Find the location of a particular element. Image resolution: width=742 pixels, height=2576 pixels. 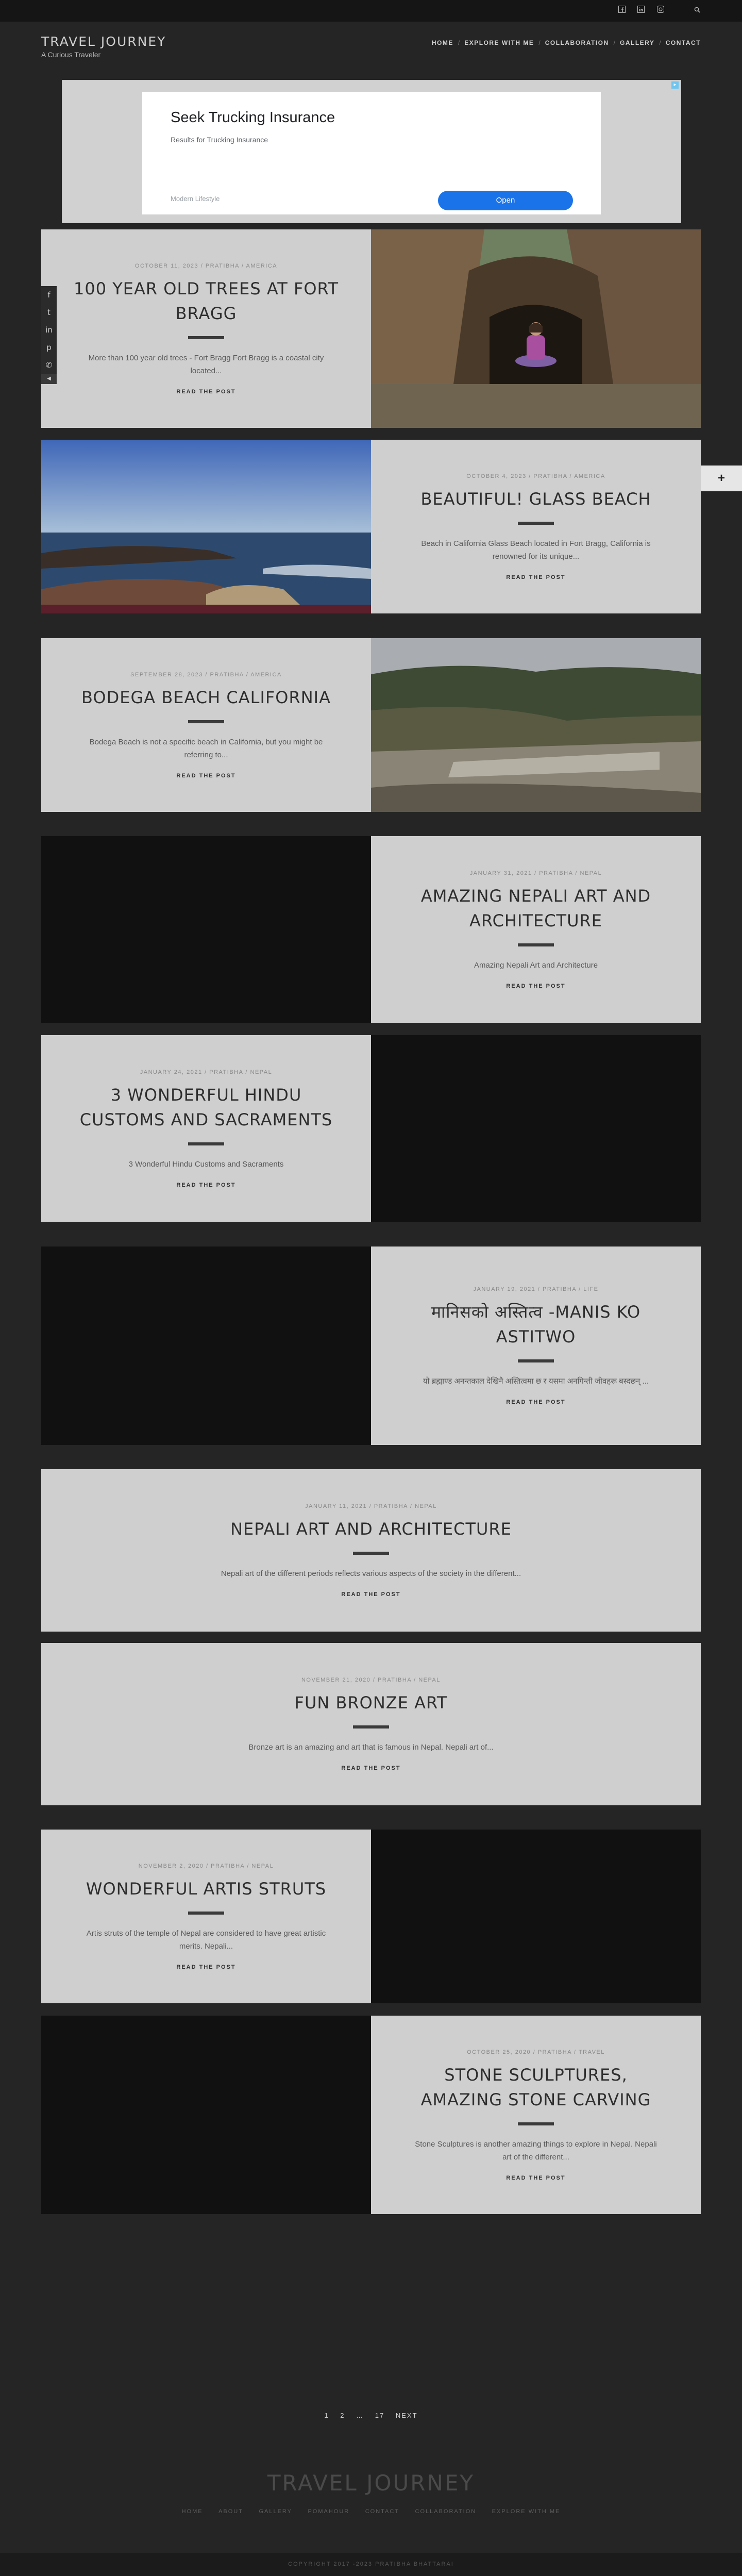

adchoices-icon: ▸ is located at coordinates (675, 85).